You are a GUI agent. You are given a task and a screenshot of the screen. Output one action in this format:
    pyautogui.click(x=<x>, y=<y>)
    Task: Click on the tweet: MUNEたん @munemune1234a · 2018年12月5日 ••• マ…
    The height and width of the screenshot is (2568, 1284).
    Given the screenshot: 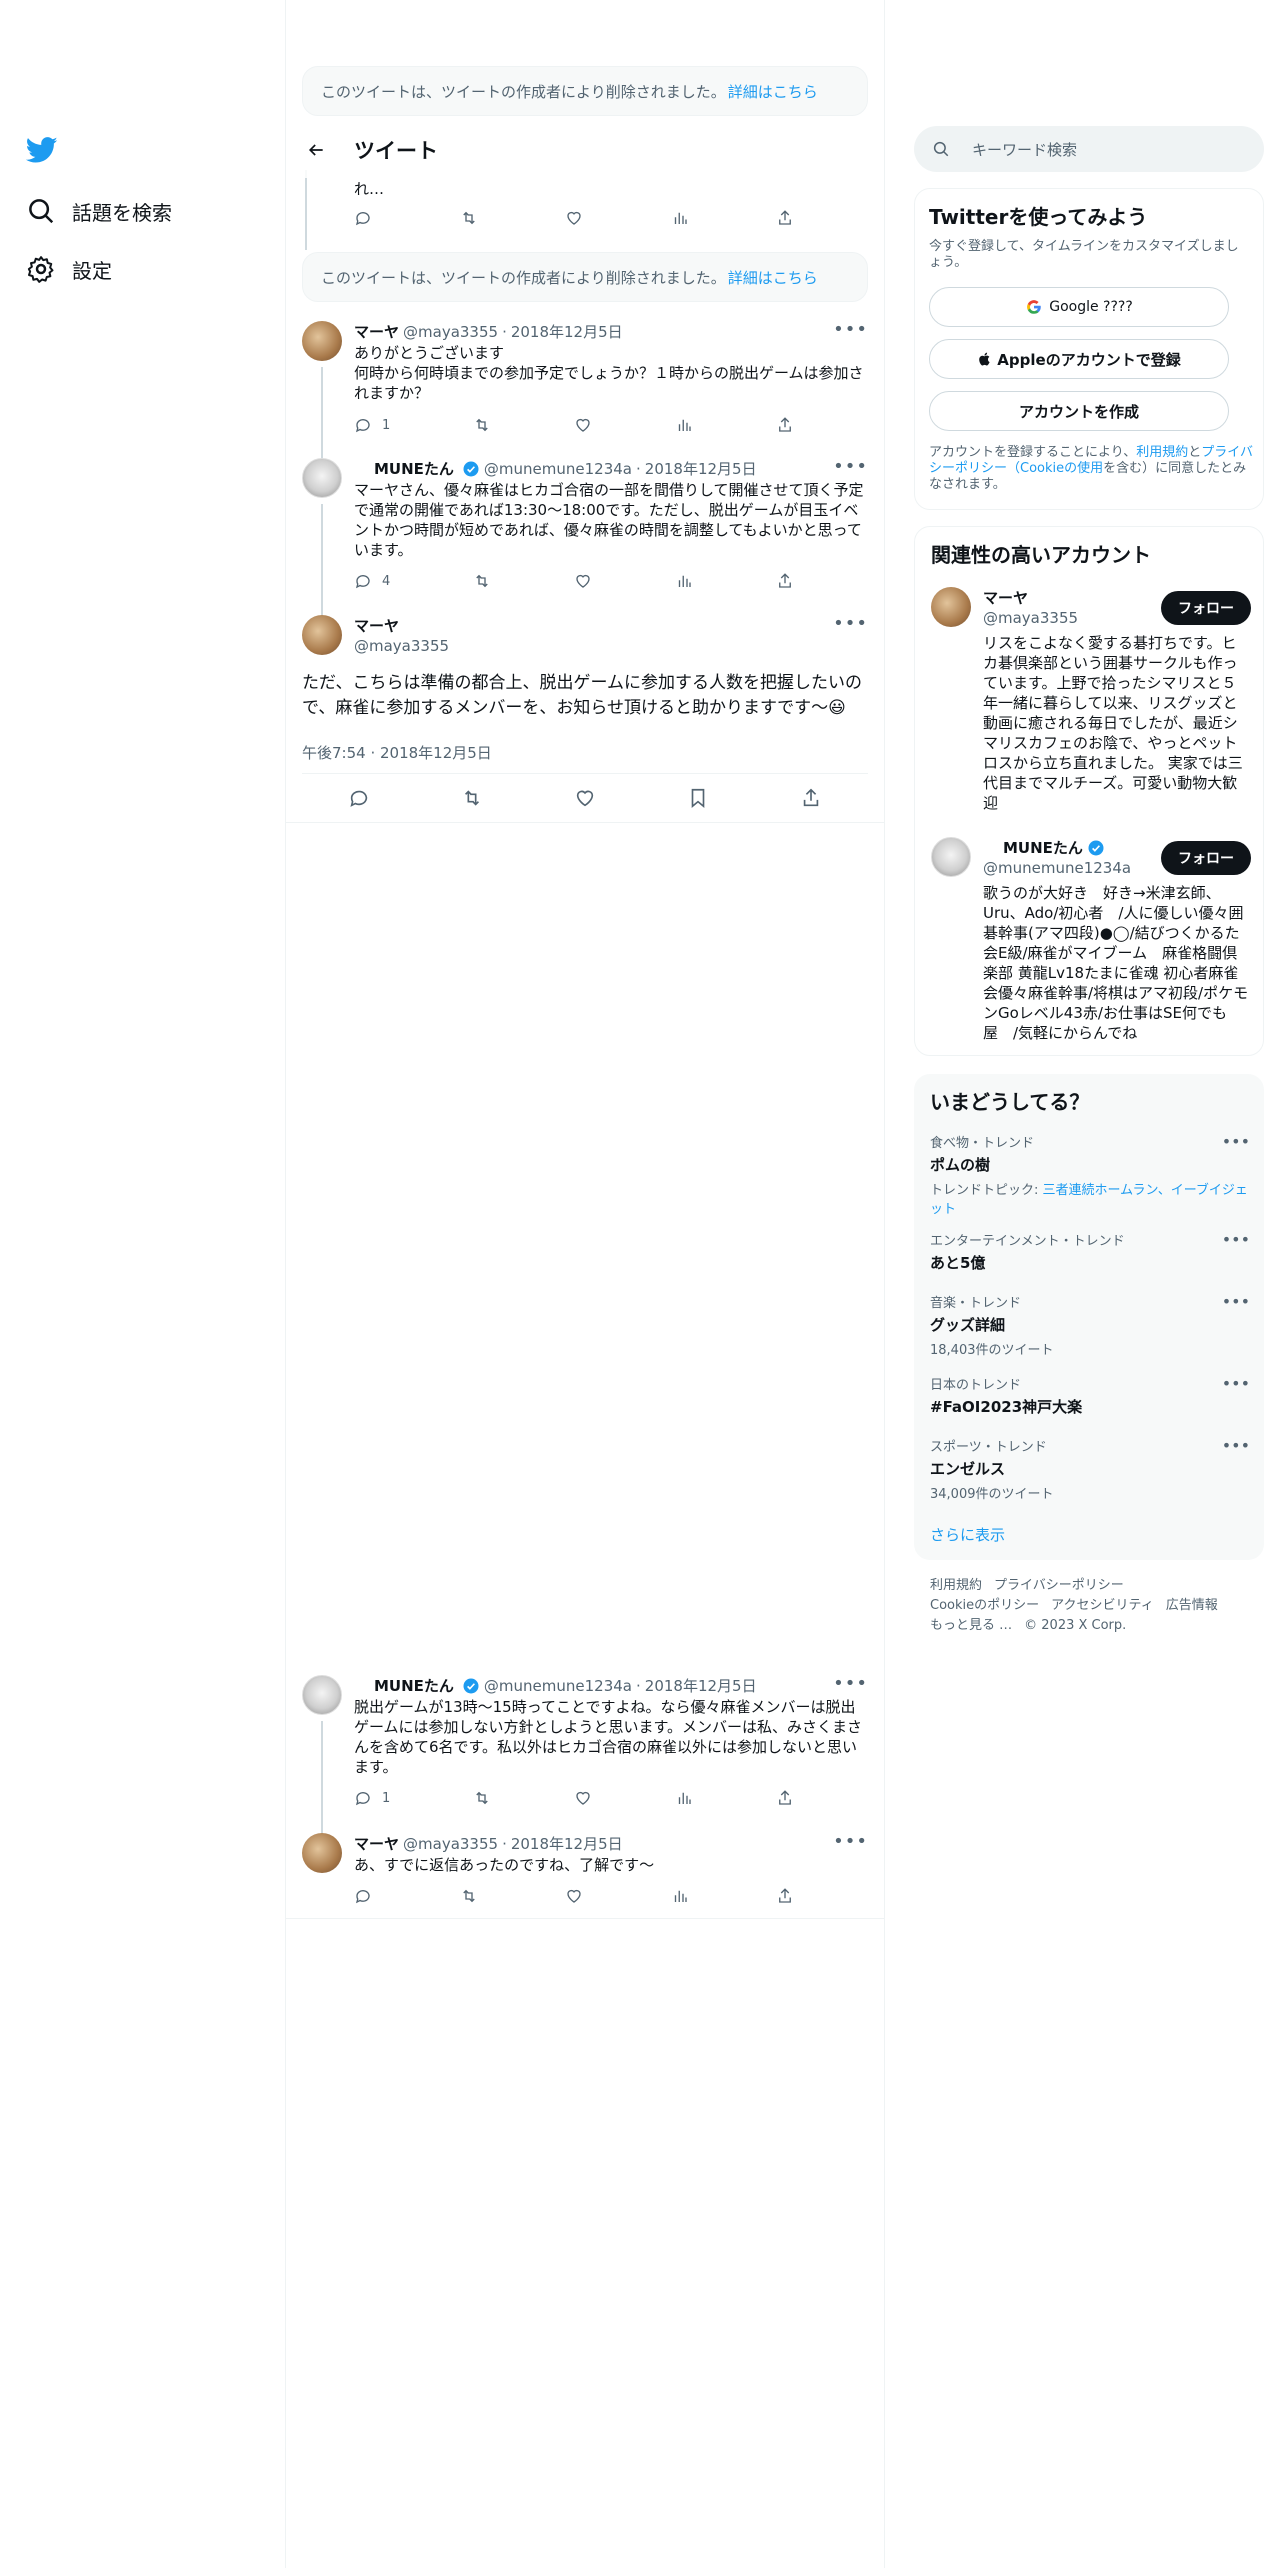 What is the action you would take?
    pyautogui.click(x=585, y=550)
    